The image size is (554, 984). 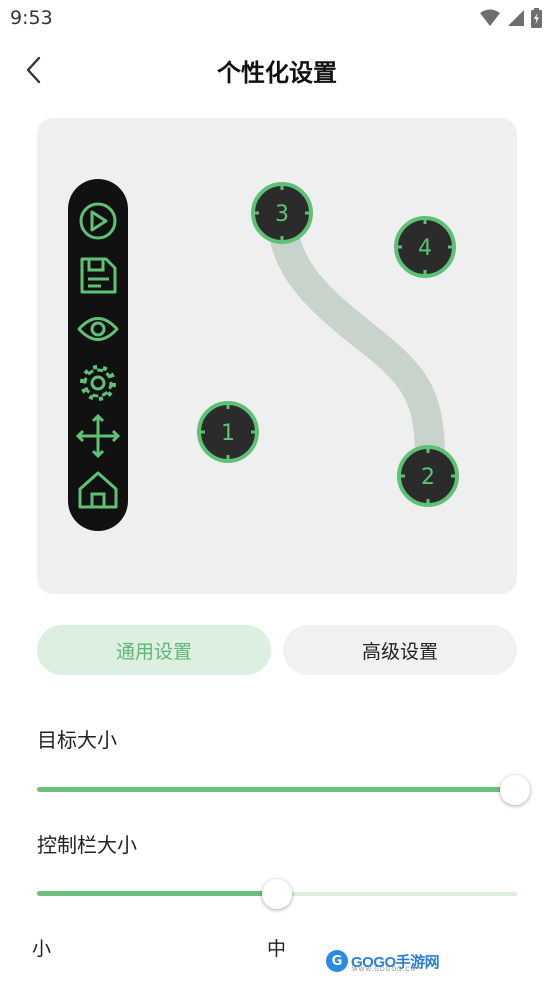 What do you see at coordinates (277, 73) in the screenshot?
I see `page-title: 个性化设置` at bounding box center [277, 73].